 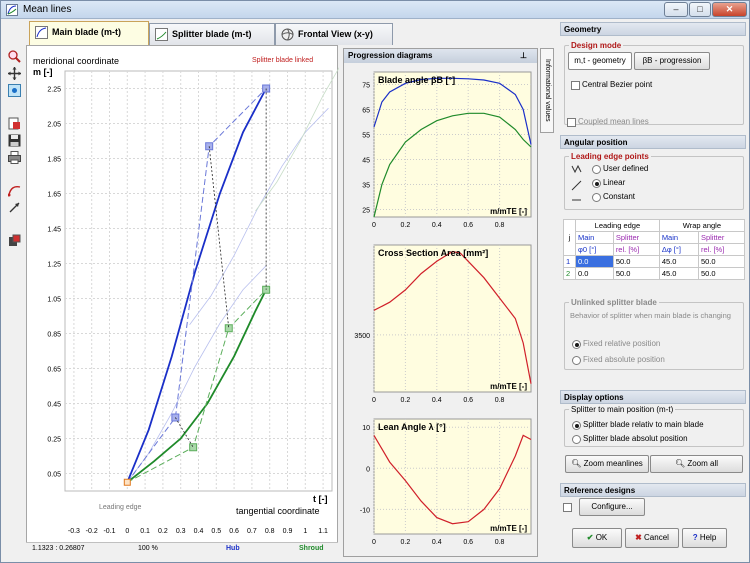 I want to click on zoom-icon, so click(x=14, y=56).